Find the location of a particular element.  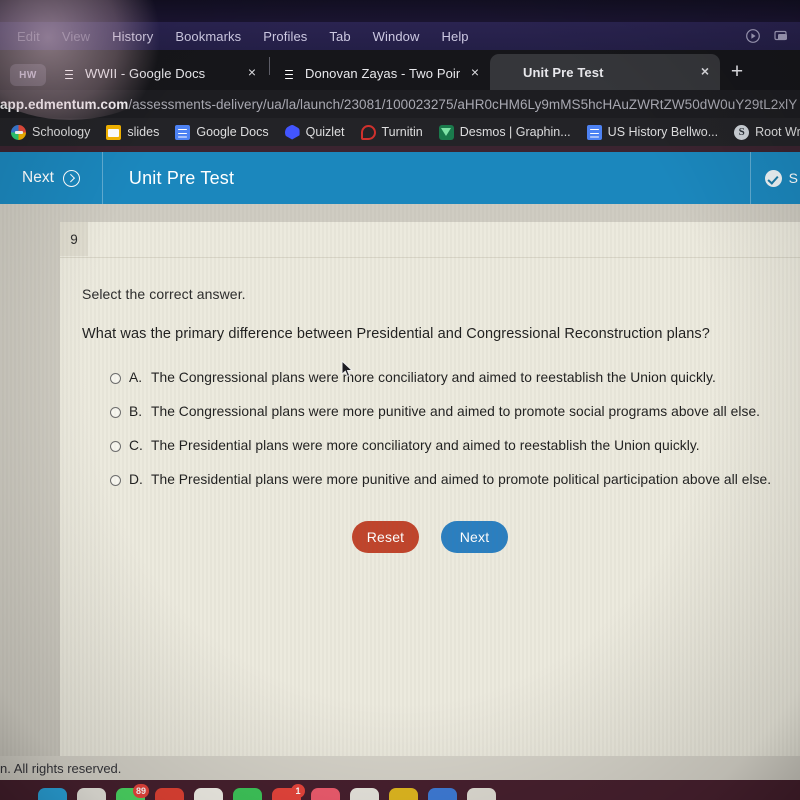

option-letter: C. is located at coordinates (136, 445).